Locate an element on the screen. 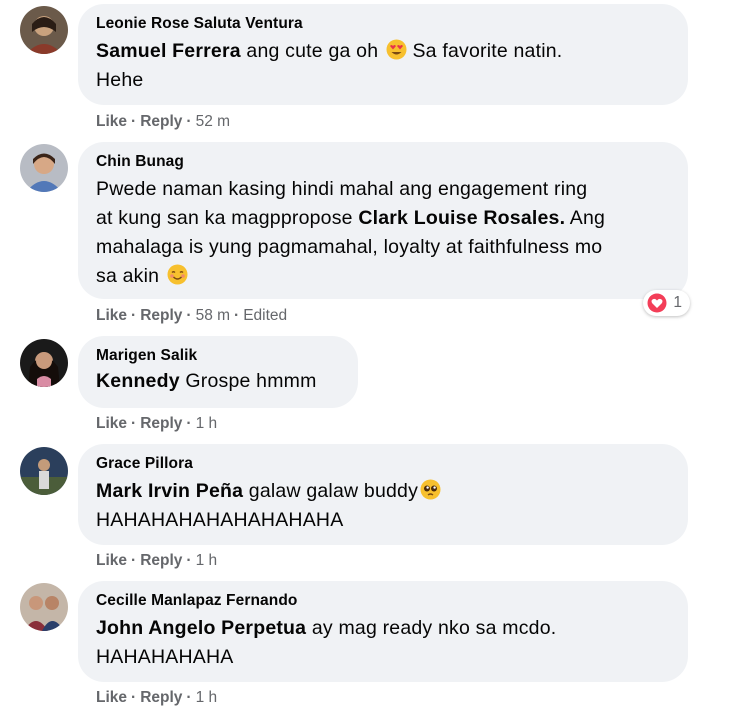 Image resolution: width=750 pixels, height=713 pixels. mention-link: Samuel Ferrera is located at coordinates (168, 51).